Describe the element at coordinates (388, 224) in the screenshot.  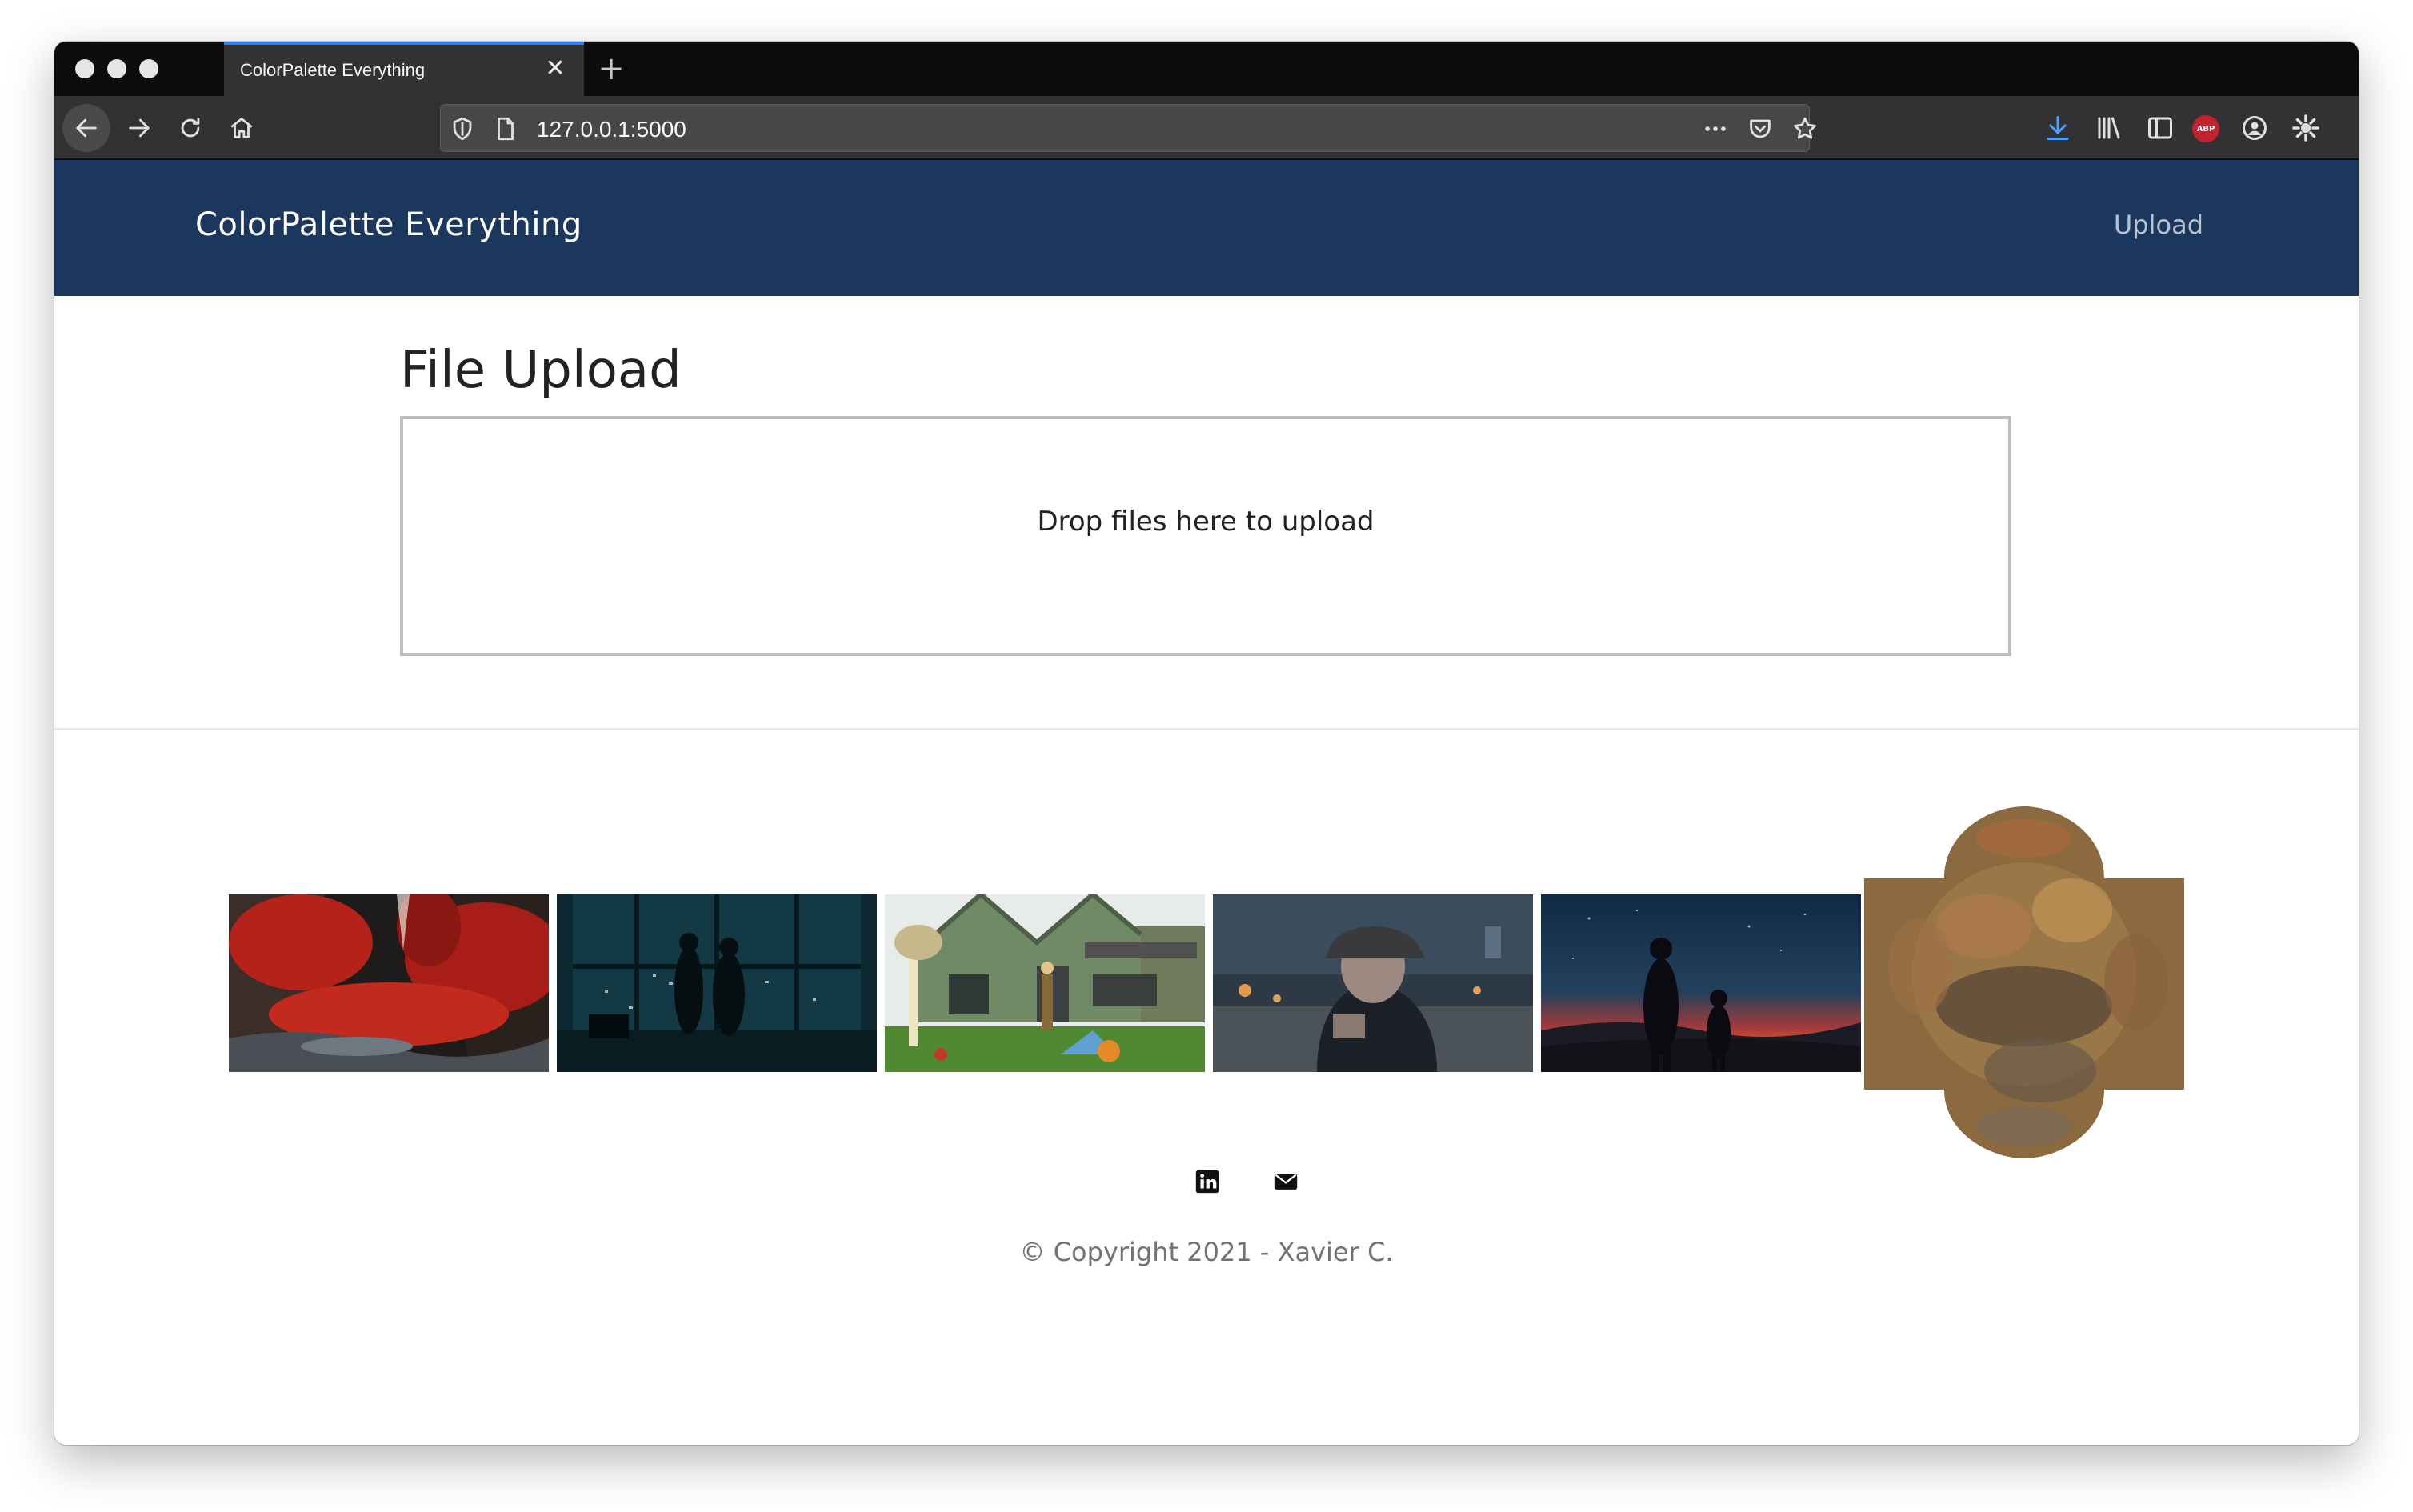
I see `site-brand-link: ColorPalette Everything` at that location.